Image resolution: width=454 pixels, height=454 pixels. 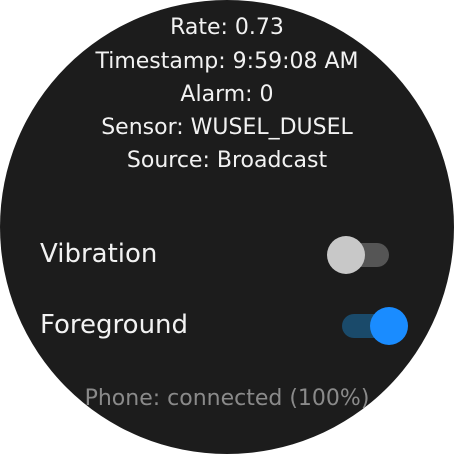 What do you see at coordinates (99, 254) in the screenshot?
I see `vibration-label: Vibration` at bounding box center [99, 254].